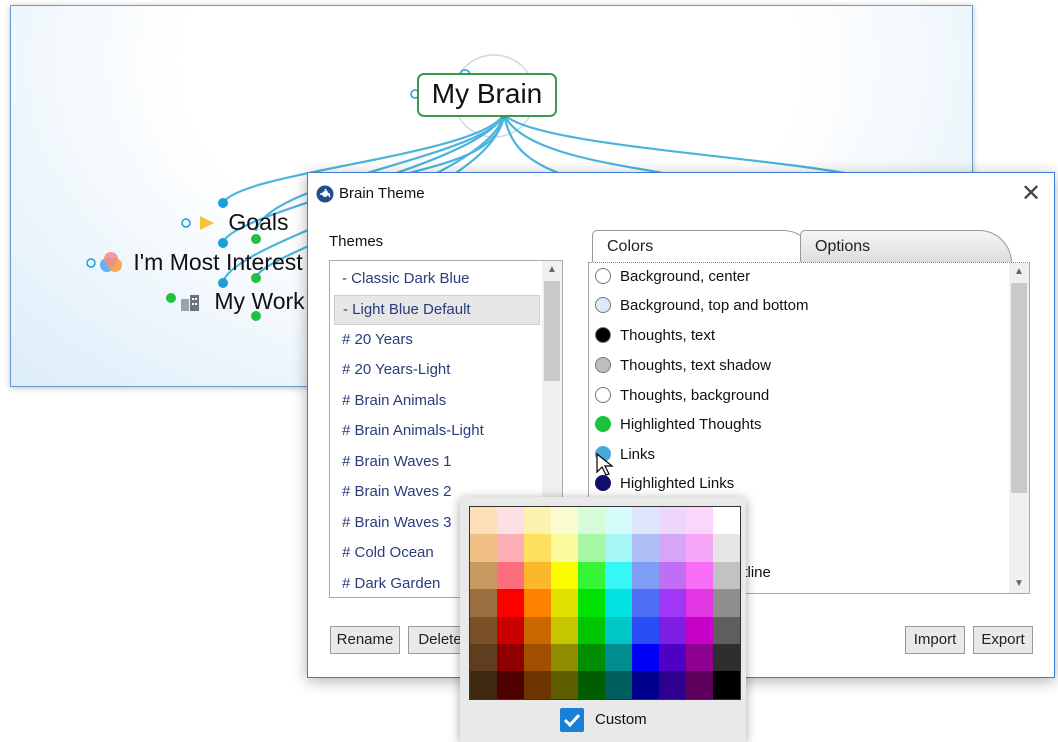 This screenshot has width=1058, height=742. I want to click on color-item: Background, center, so click(672, 277).